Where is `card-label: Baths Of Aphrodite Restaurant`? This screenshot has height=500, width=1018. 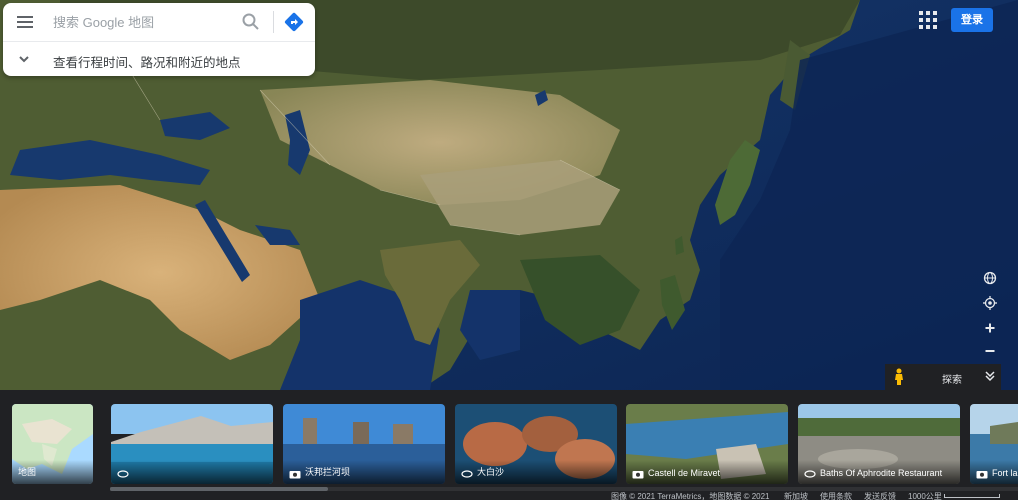
card-label: Baths Of Aphrodite Restaurant is located at coordinates (881, 473).